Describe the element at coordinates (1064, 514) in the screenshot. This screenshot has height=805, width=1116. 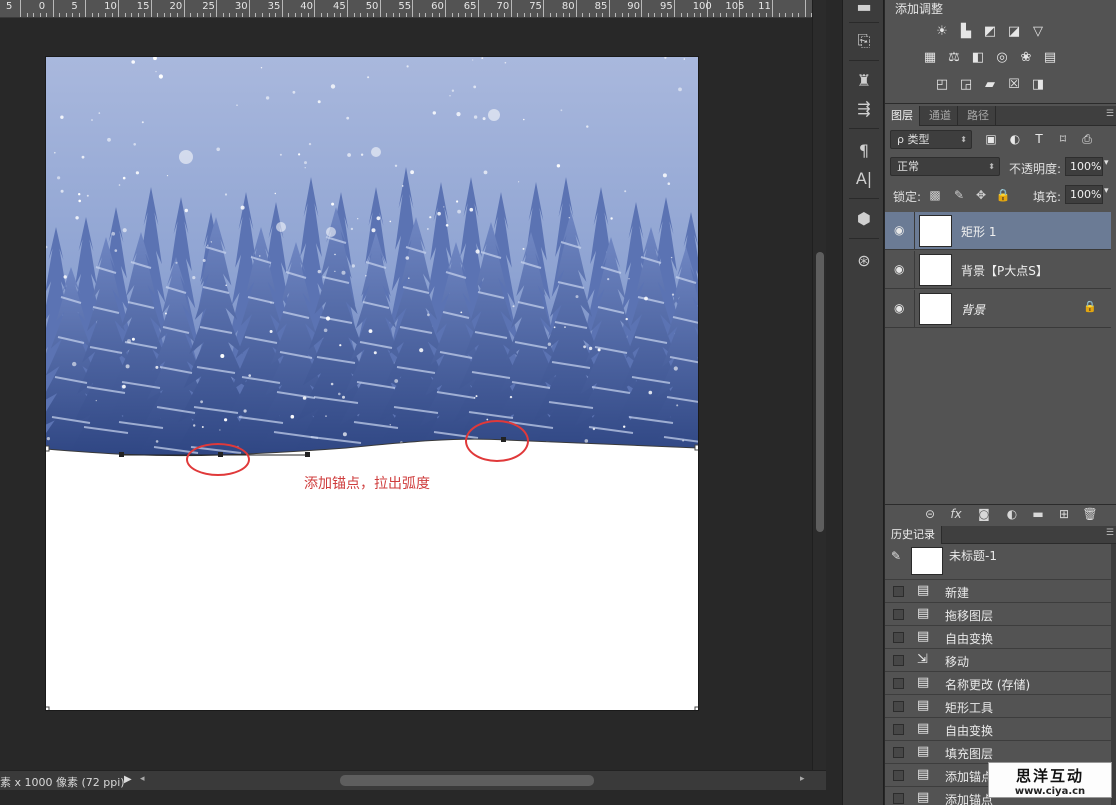
I see `new-layer-icon: ⊞` at that location.